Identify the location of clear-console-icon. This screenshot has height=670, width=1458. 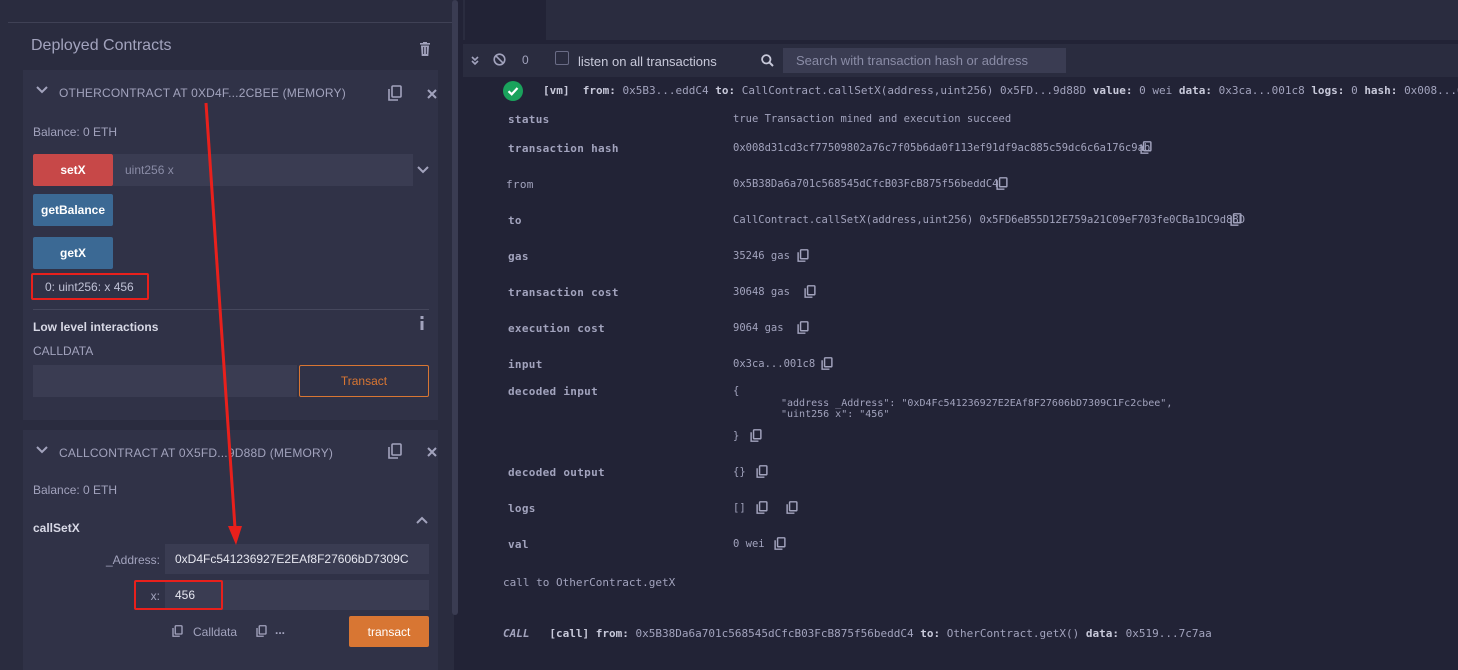
(499, 59).